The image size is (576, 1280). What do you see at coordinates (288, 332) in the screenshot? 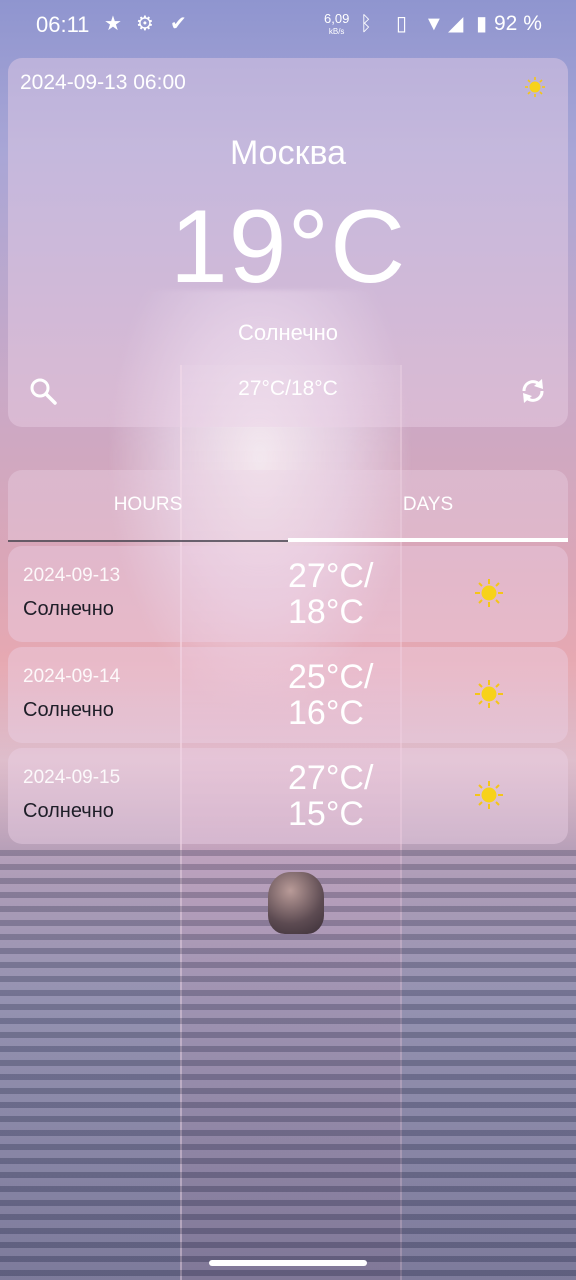
I see `current-condition: Солнечно` at bounding box center [288, 332].